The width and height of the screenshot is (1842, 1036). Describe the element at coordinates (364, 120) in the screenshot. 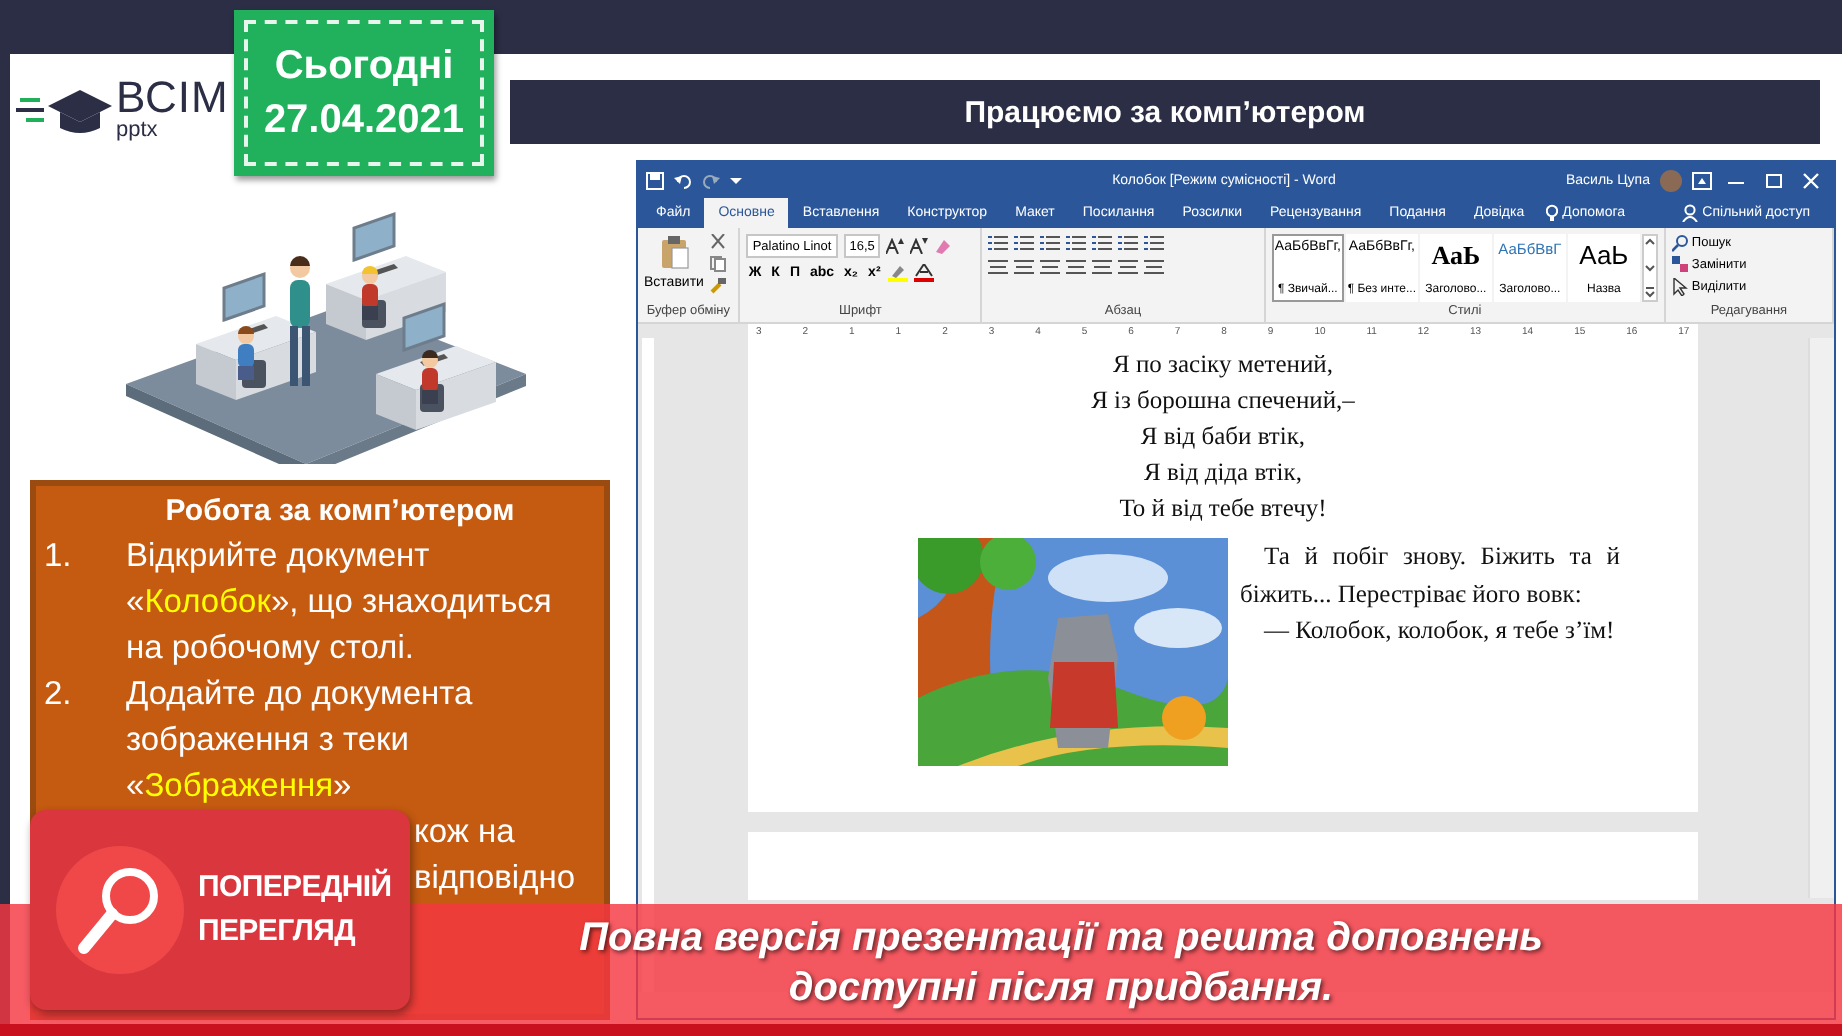

I see `date-text: 27.04.2021` at that location.